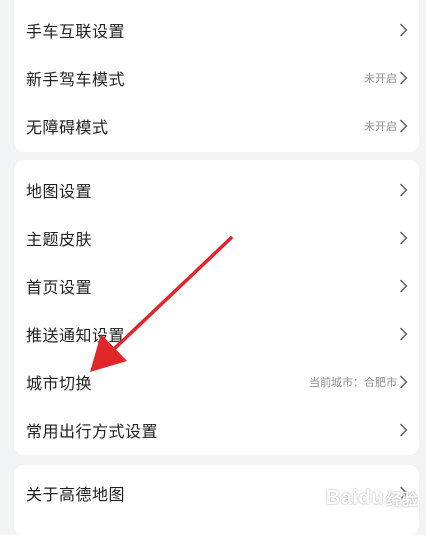 The width and height of the screenshot is (426, 535). What do you see at coordinates (216, 190) in the screenshot?
I see `settings-item-map: 地图设置` at bounding box center [216, 190].